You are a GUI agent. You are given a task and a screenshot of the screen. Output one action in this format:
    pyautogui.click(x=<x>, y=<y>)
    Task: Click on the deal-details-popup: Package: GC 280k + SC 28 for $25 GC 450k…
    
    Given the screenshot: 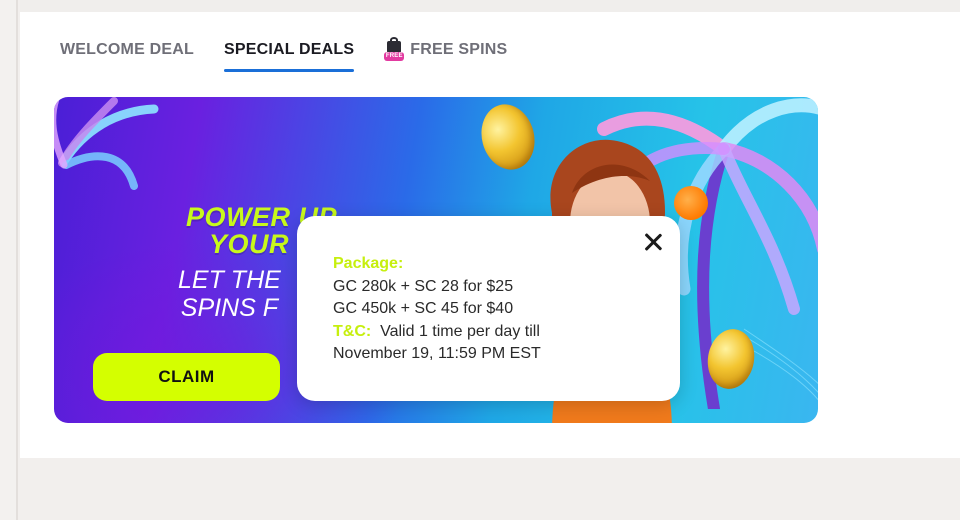 What is the action you would take?
    pyautogui.click(x=488, y=308)
    